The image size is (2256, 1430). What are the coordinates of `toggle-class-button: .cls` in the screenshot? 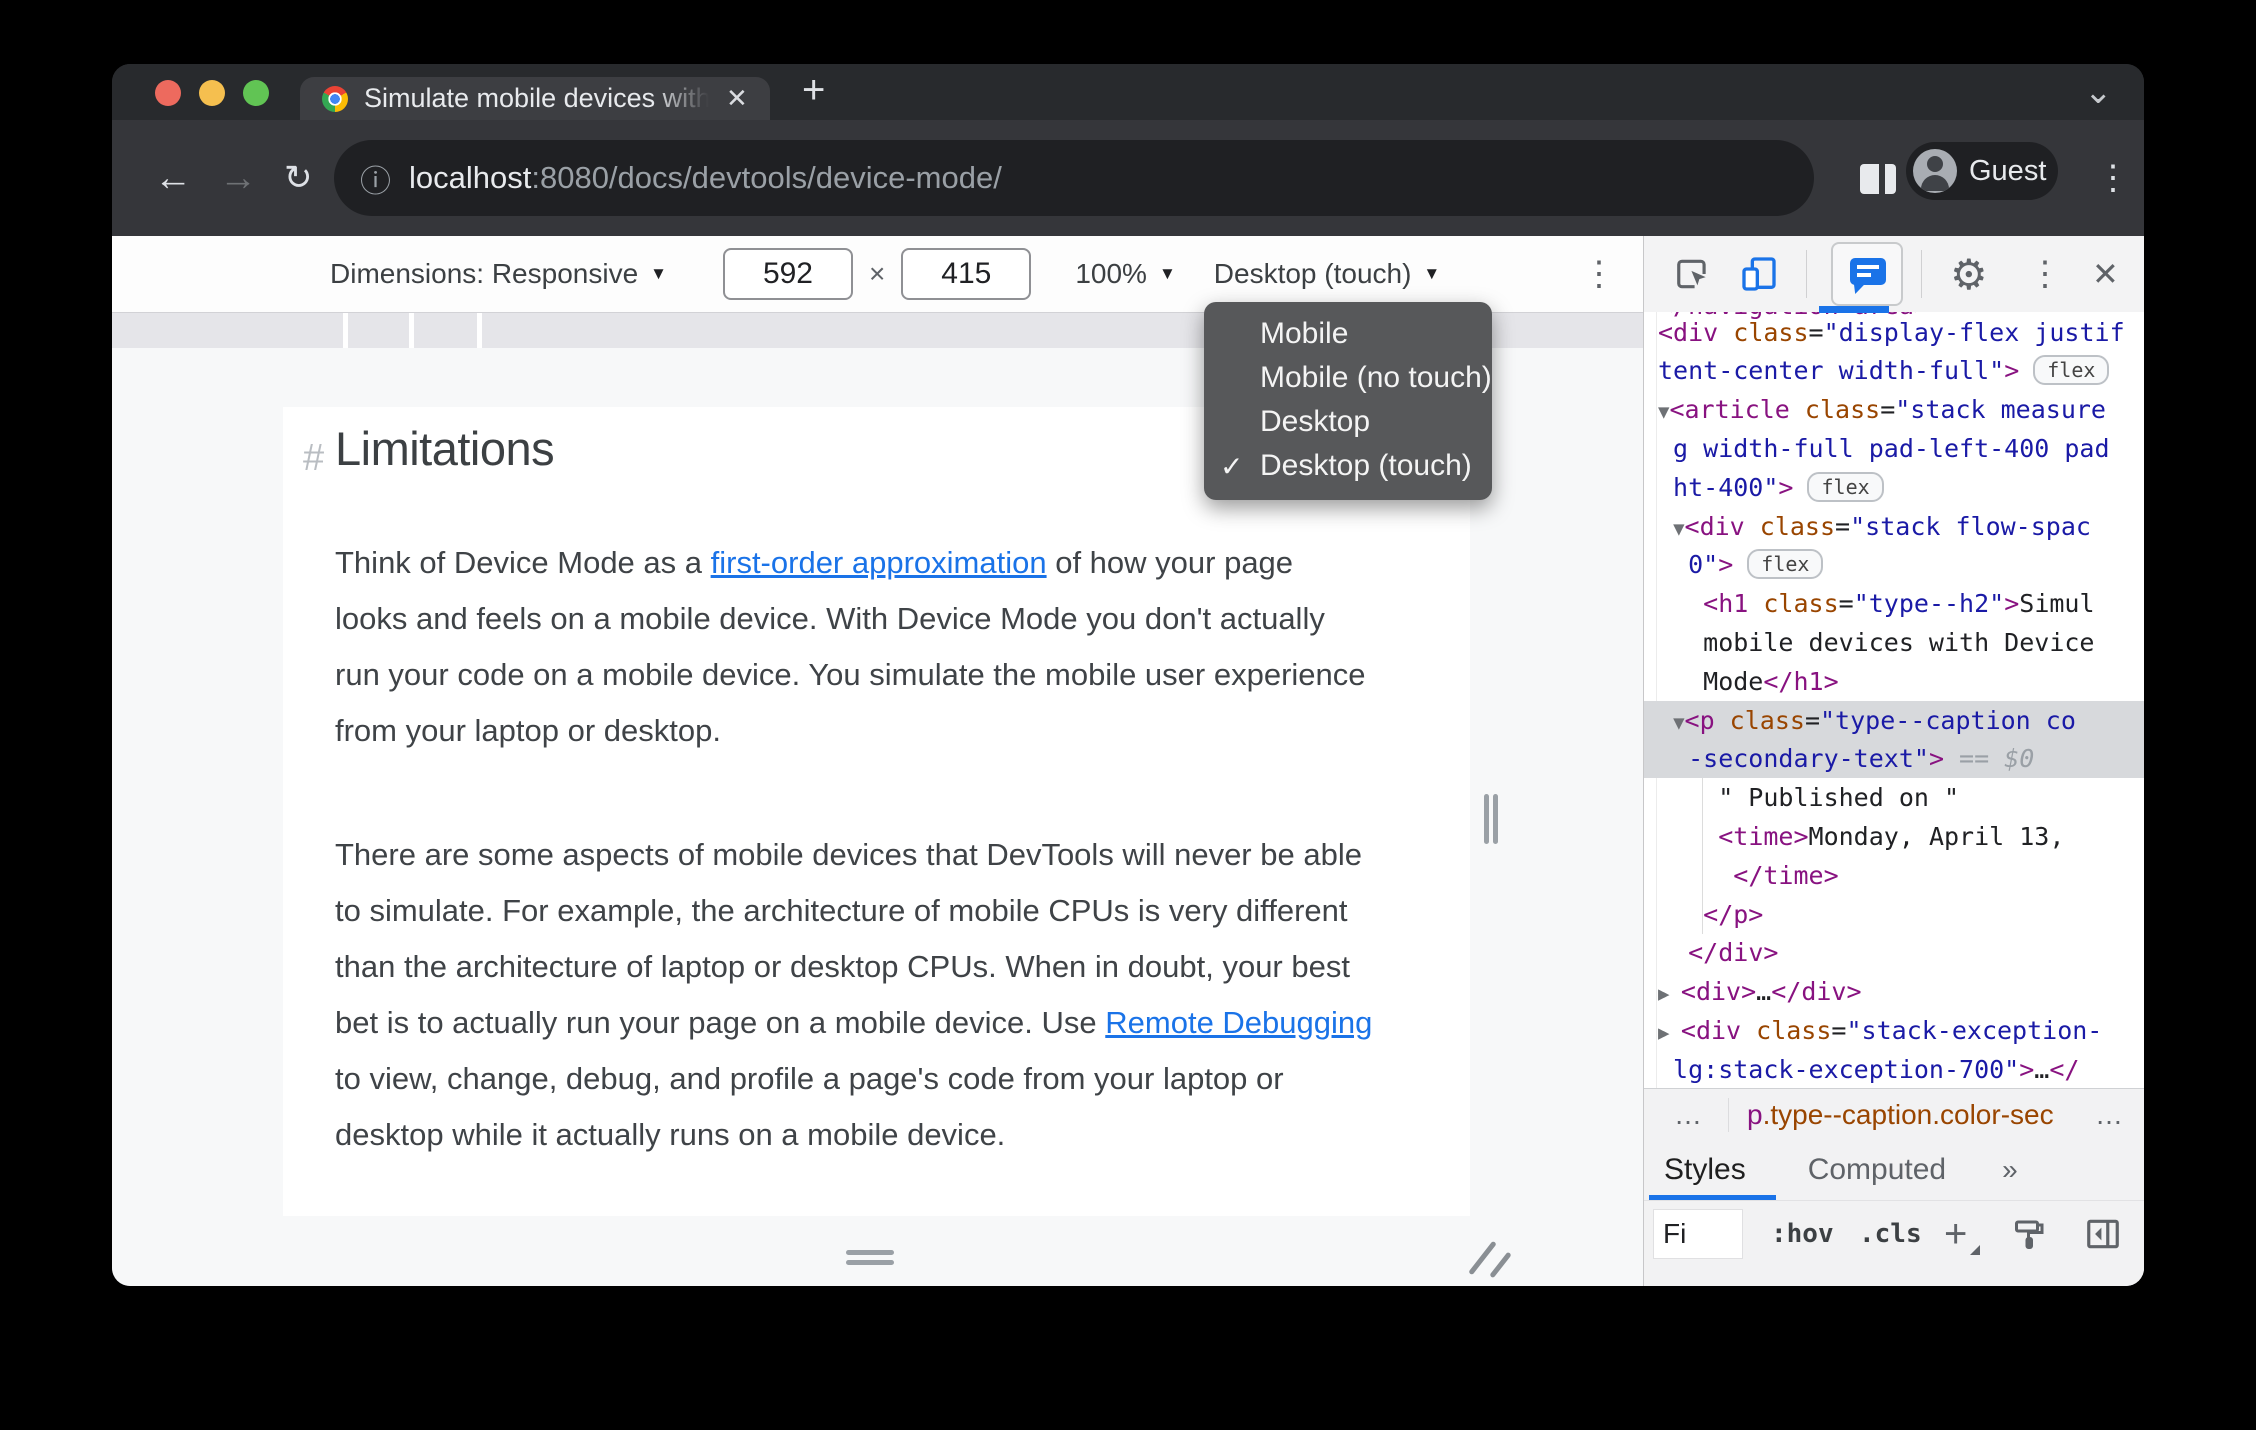 It's located at (1890, 1234).